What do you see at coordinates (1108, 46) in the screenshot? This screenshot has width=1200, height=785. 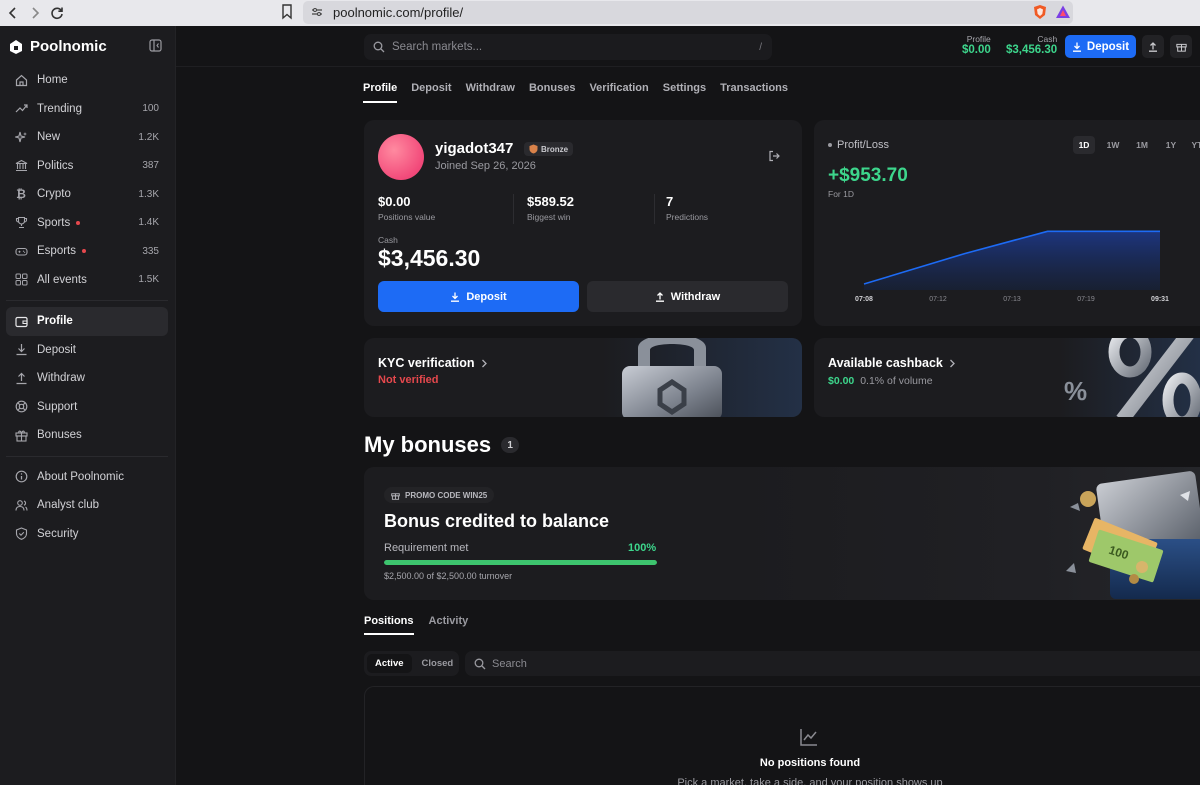 I see `header-deposit-label: Deposit` at bounding box center [1108, 46].